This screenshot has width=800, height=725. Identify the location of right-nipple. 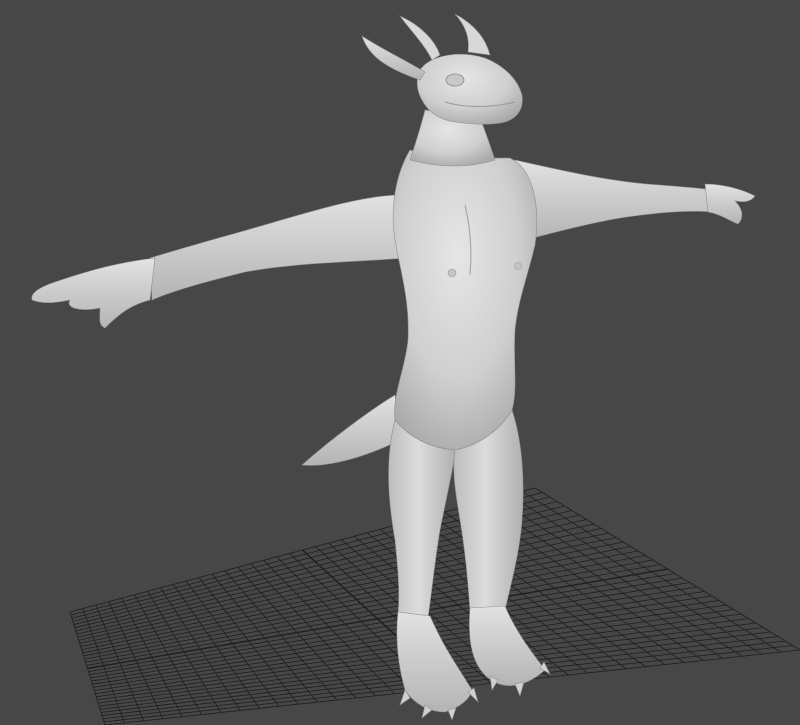
(518, 266).